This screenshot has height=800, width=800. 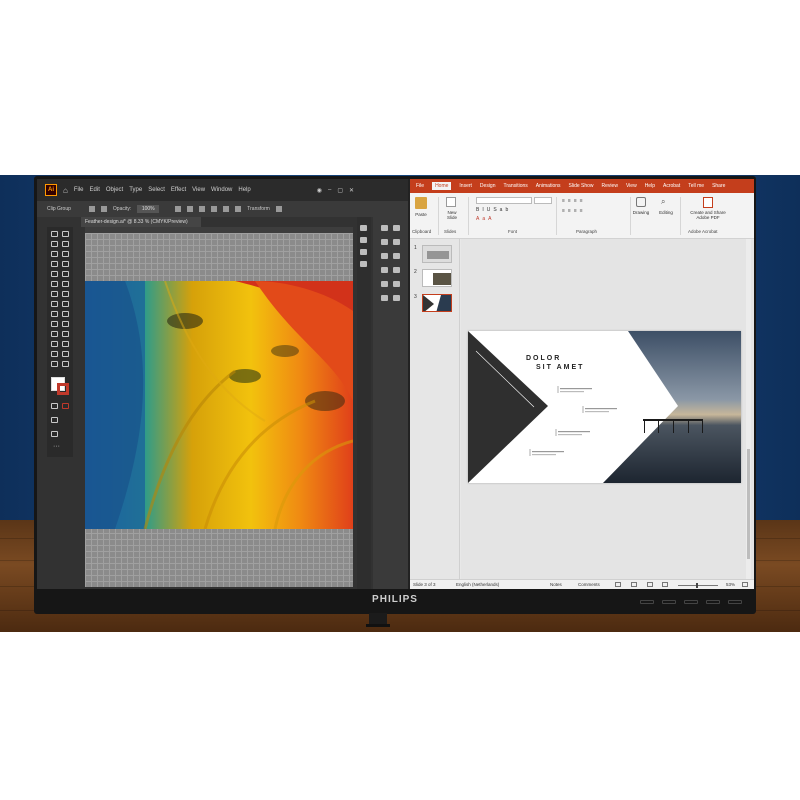 I want to click on new-slide-button: New Slide, so click(x=452, y=215).